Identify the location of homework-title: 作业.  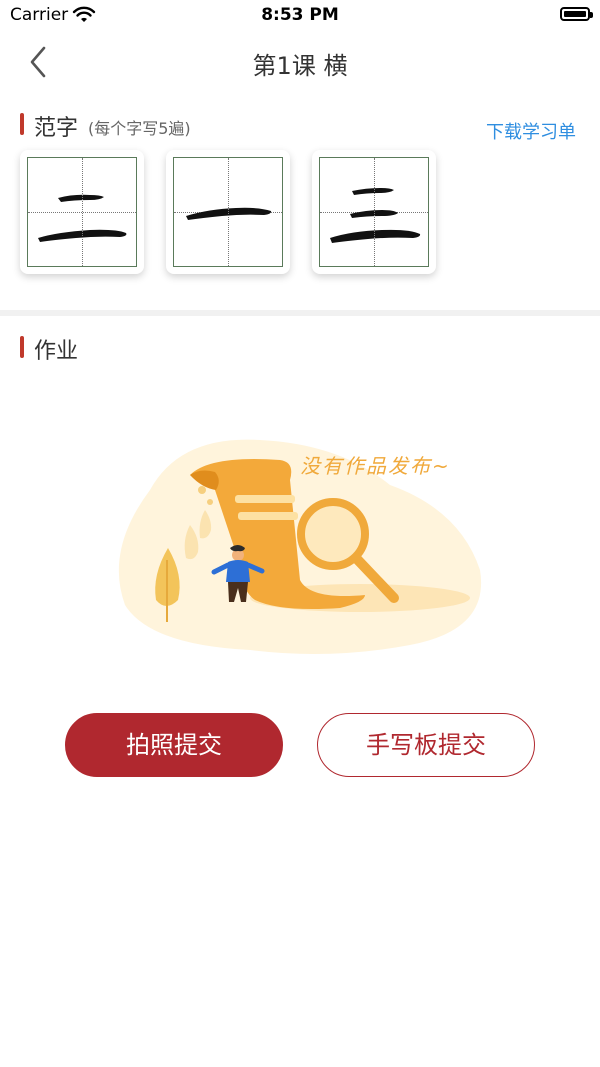
(56, 351).